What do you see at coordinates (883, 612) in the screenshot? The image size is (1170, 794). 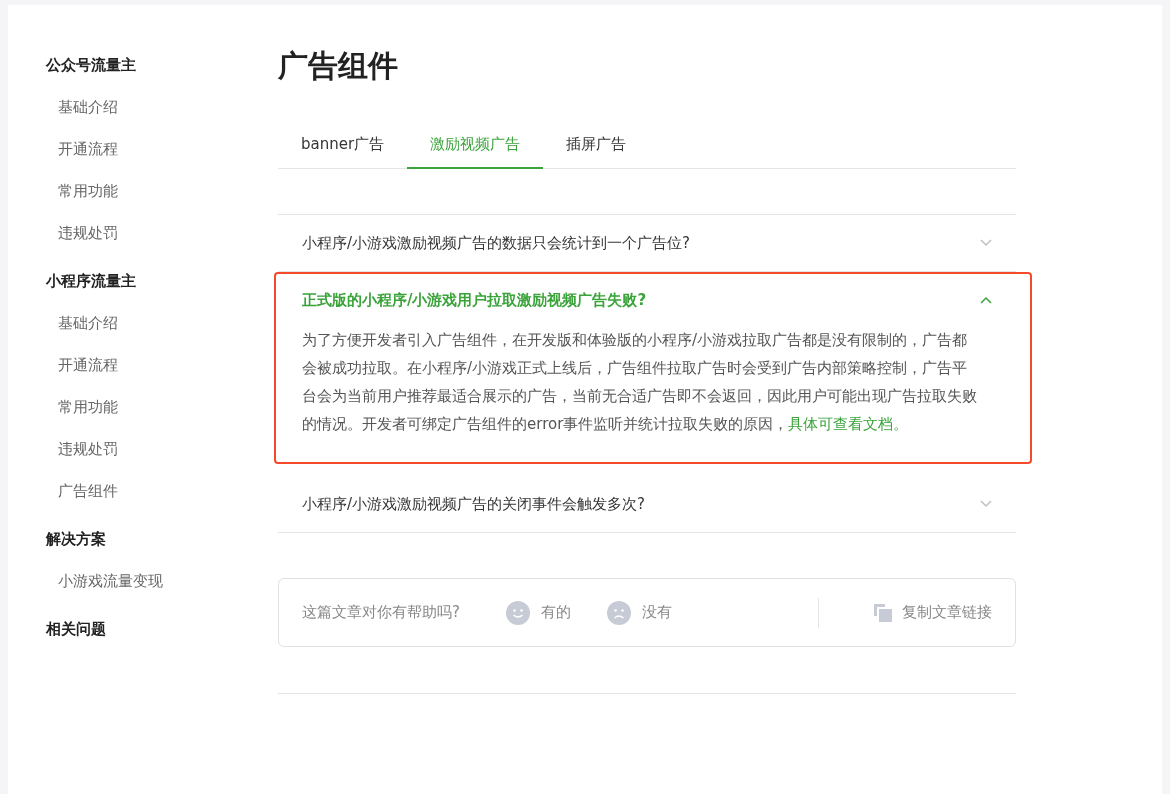 I see `copy-icon` at bounding box center [883, 612].